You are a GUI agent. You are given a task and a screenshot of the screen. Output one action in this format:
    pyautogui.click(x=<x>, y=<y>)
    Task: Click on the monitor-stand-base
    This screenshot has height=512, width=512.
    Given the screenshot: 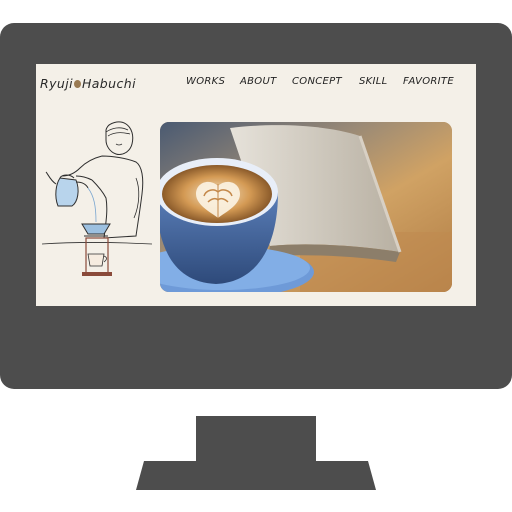 What is the action you would take?
    pyautogui.click(x=256, y=475)
    